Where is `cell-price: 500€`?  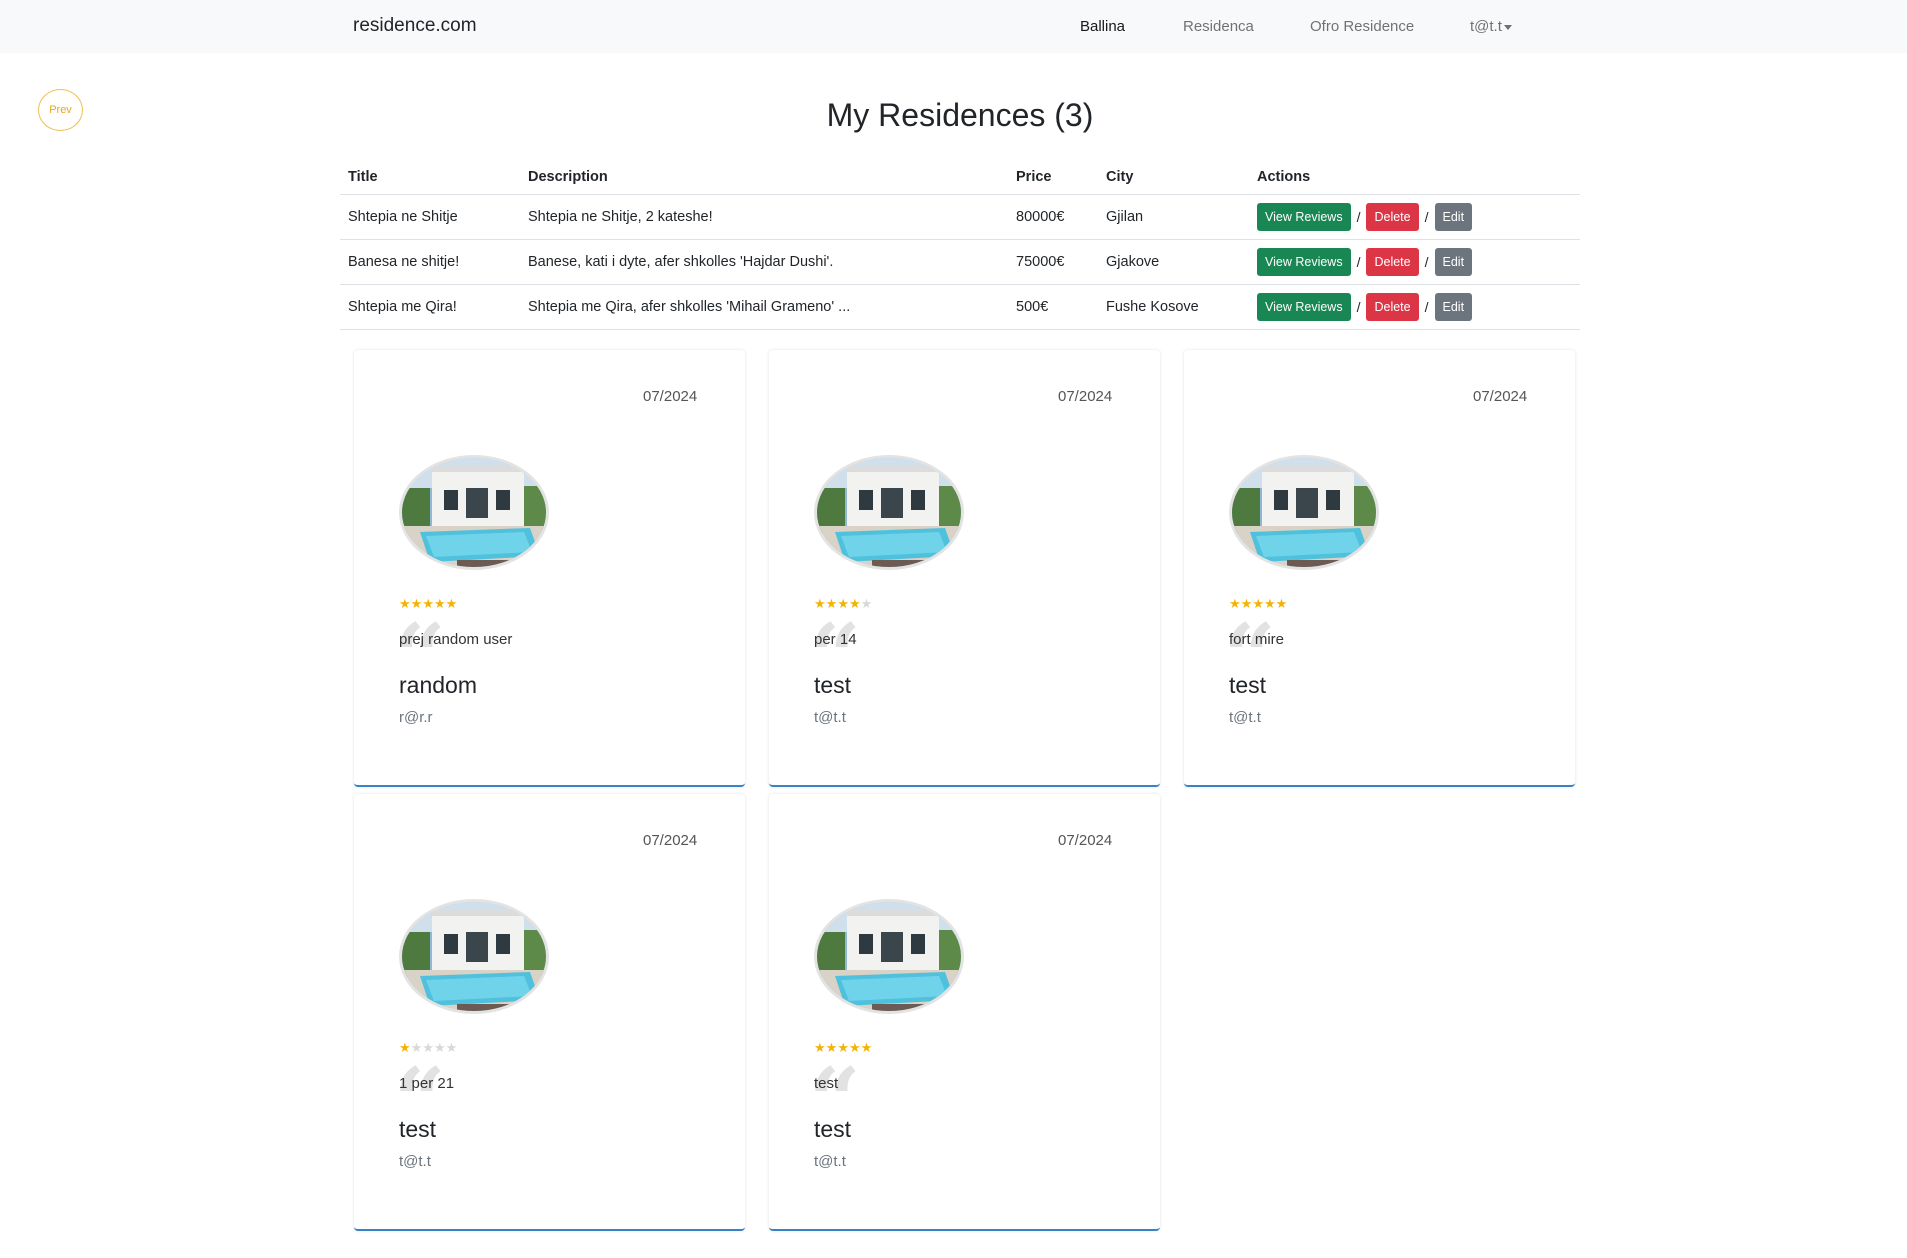 cell-price: 500€ is located at coordinates (1053, 307).